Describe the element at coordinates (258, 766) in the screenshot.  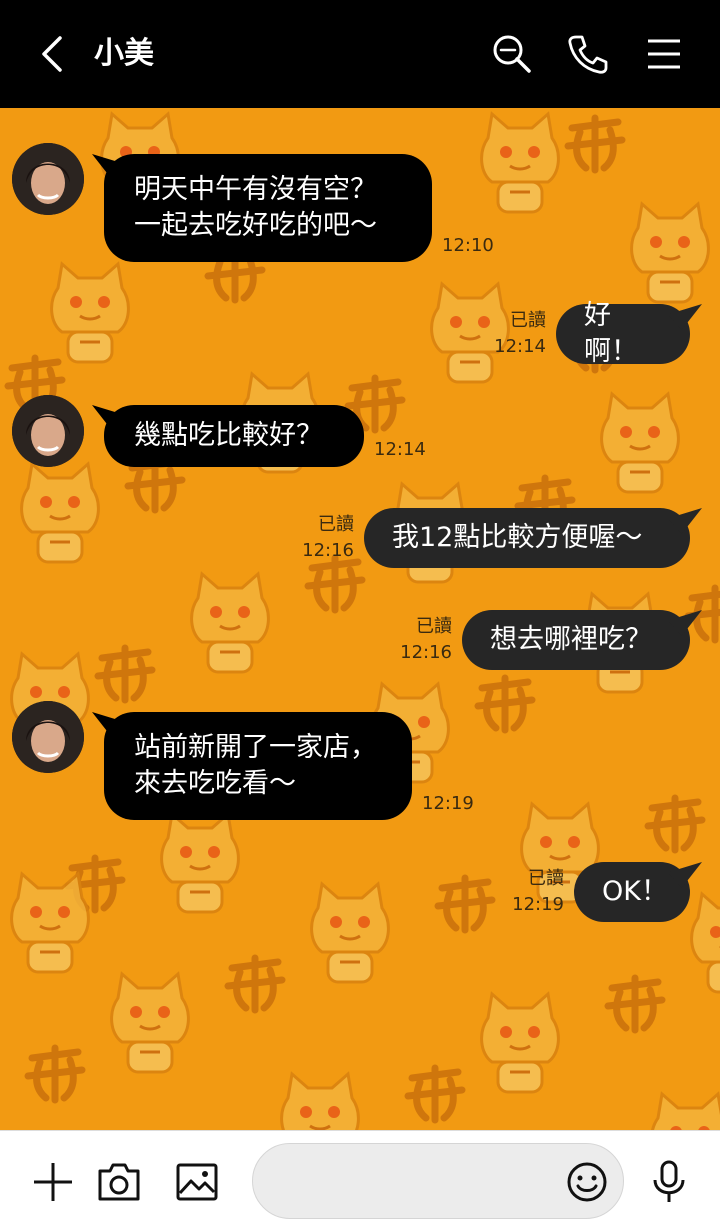
I see `message-bubble-incoming: 站前新開了一家店， 來去吃吃看～` at that location.